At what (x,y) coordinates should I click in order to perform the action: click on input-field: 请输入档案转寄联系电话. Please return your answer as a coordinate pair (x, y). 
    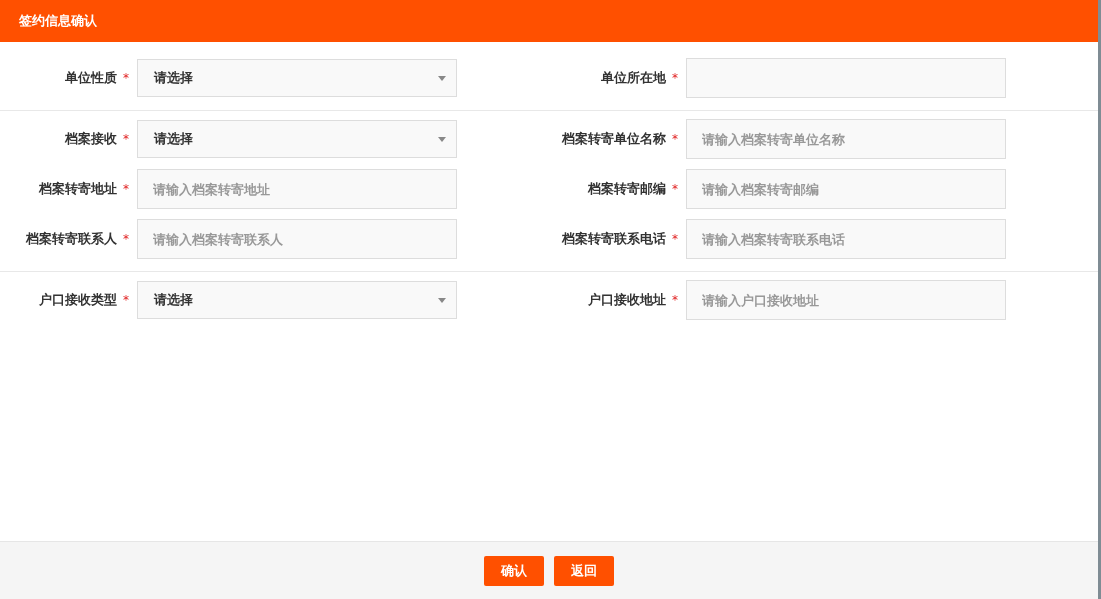
    Looking at the image, I should click on (846, 239).